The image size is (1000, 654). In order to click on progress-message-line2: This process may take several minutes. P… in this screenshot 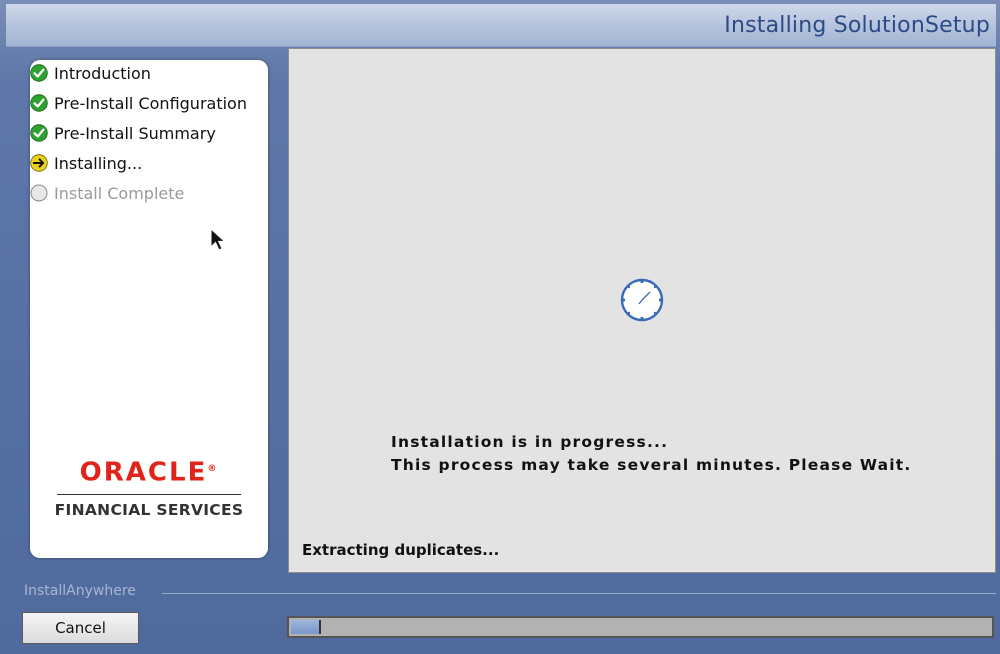, I will do `click(651, 465)`.